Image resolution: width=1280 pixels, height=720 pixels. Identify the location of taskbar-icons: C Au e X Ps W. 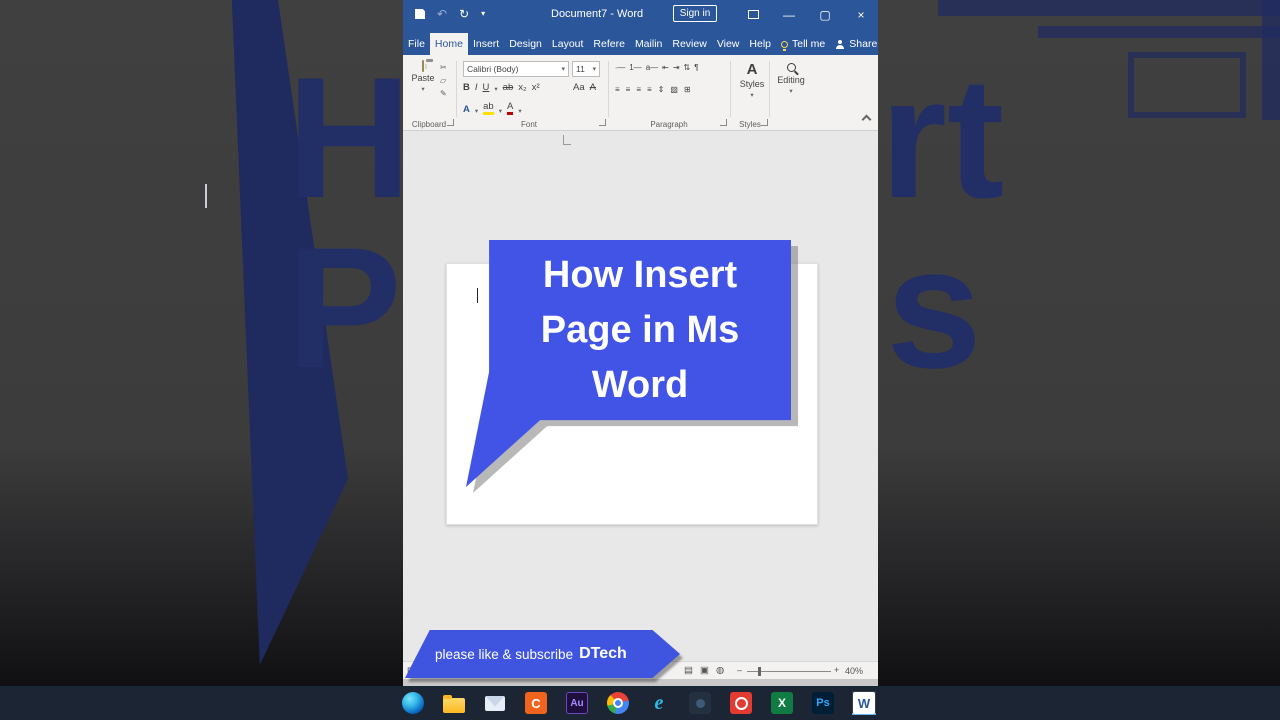
(638, 703).